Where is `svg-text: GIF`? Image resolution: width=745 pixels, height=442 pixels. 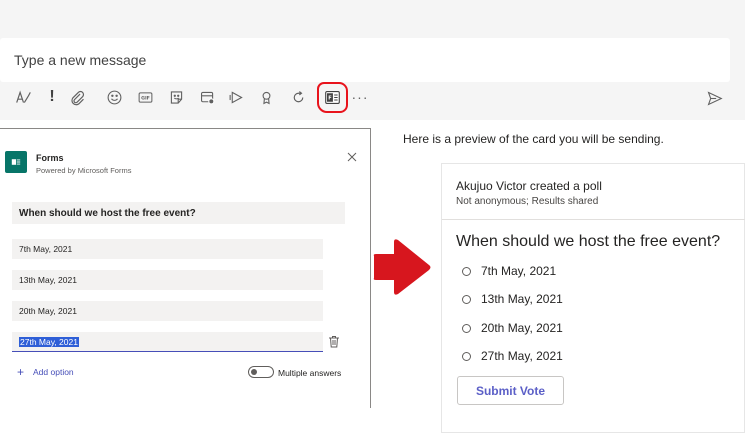
svg-text: GIF is located at coordinates (145, 98).